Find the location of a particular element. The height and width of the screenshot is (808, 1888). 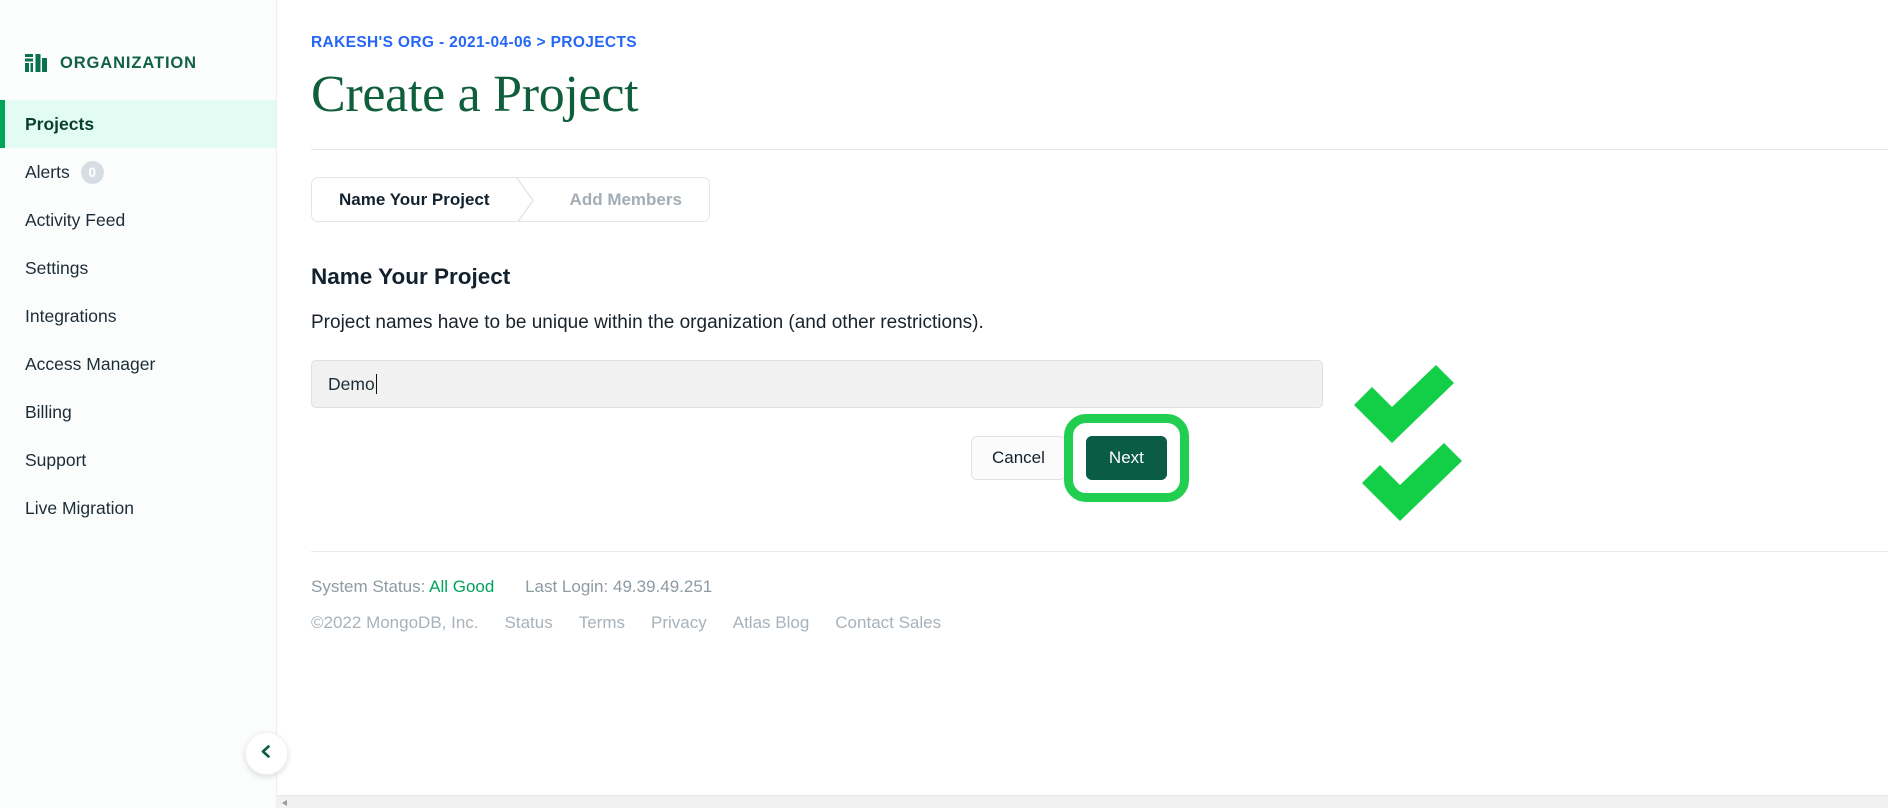

sidebar-item-label: Billing is located at coordinates (48, 411).